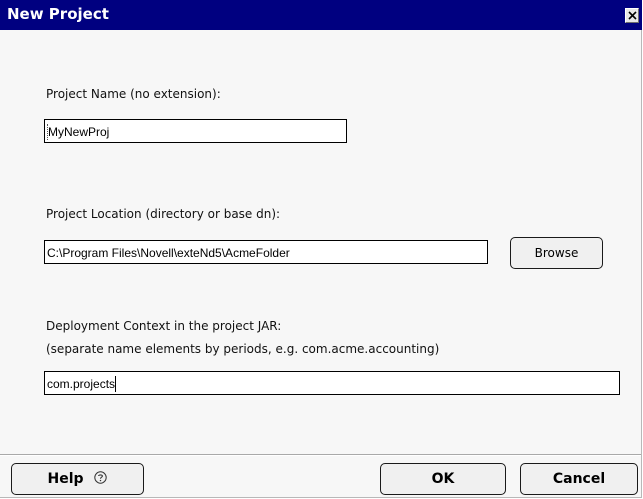 This screenshot has width=643, height=499. What do you see at coordinates (133, 94) in the screenshot?
I see `project-name-label: Project Name (no extension):` at bounding box center [133, 94].